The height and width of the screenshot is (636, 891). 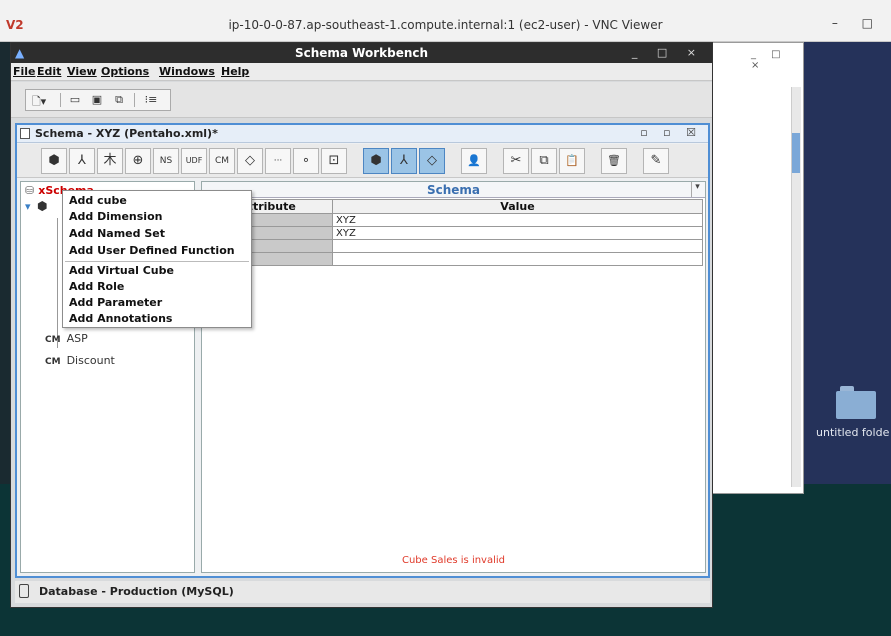 I want to click on menu-separator, so click(x=157, y=261).